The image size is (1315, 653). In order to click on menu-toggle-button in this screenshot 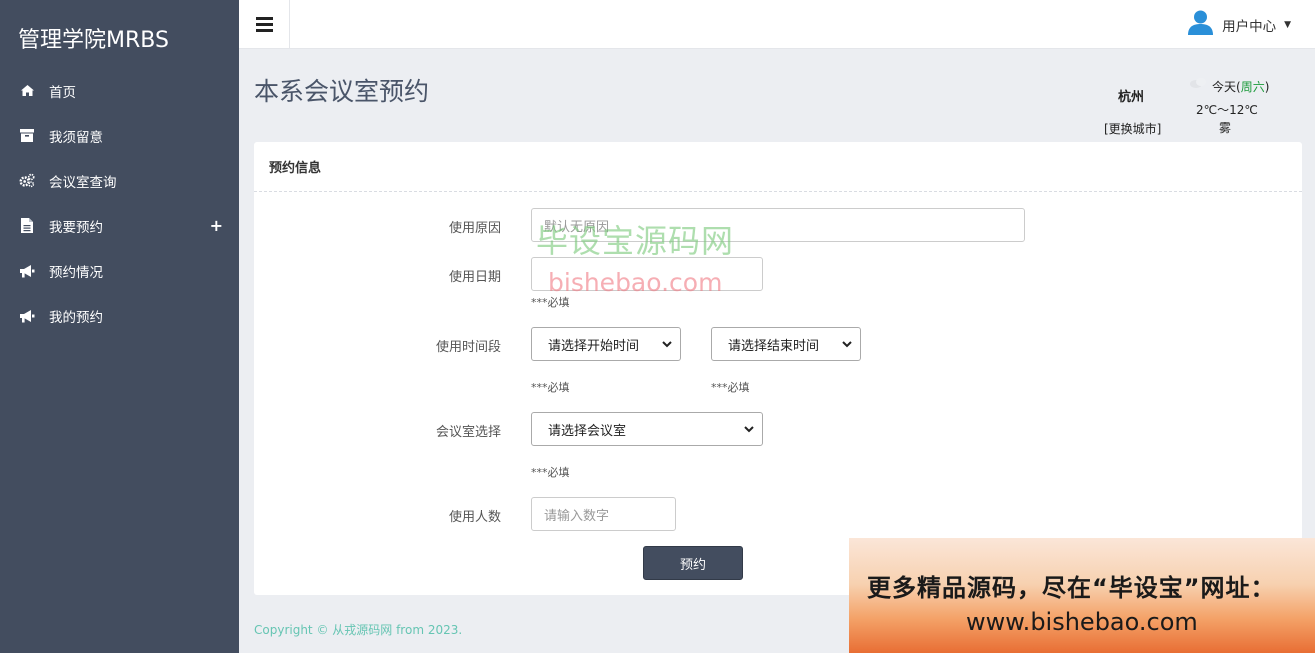, I will do `click(264, 24)`.